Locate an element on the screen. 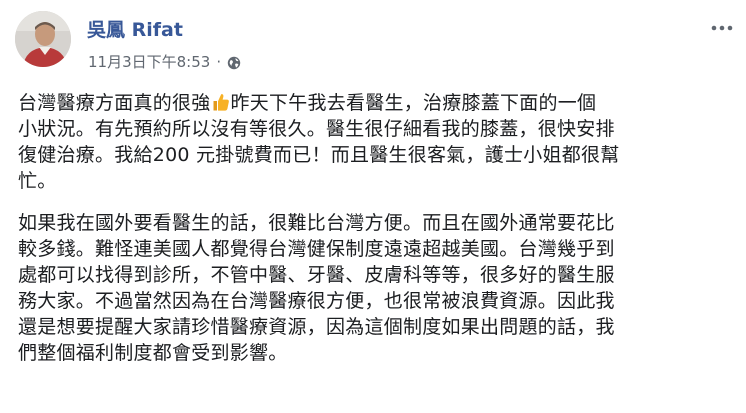 The image size is (746, 413). avatar is located at coordinates (43, 39).